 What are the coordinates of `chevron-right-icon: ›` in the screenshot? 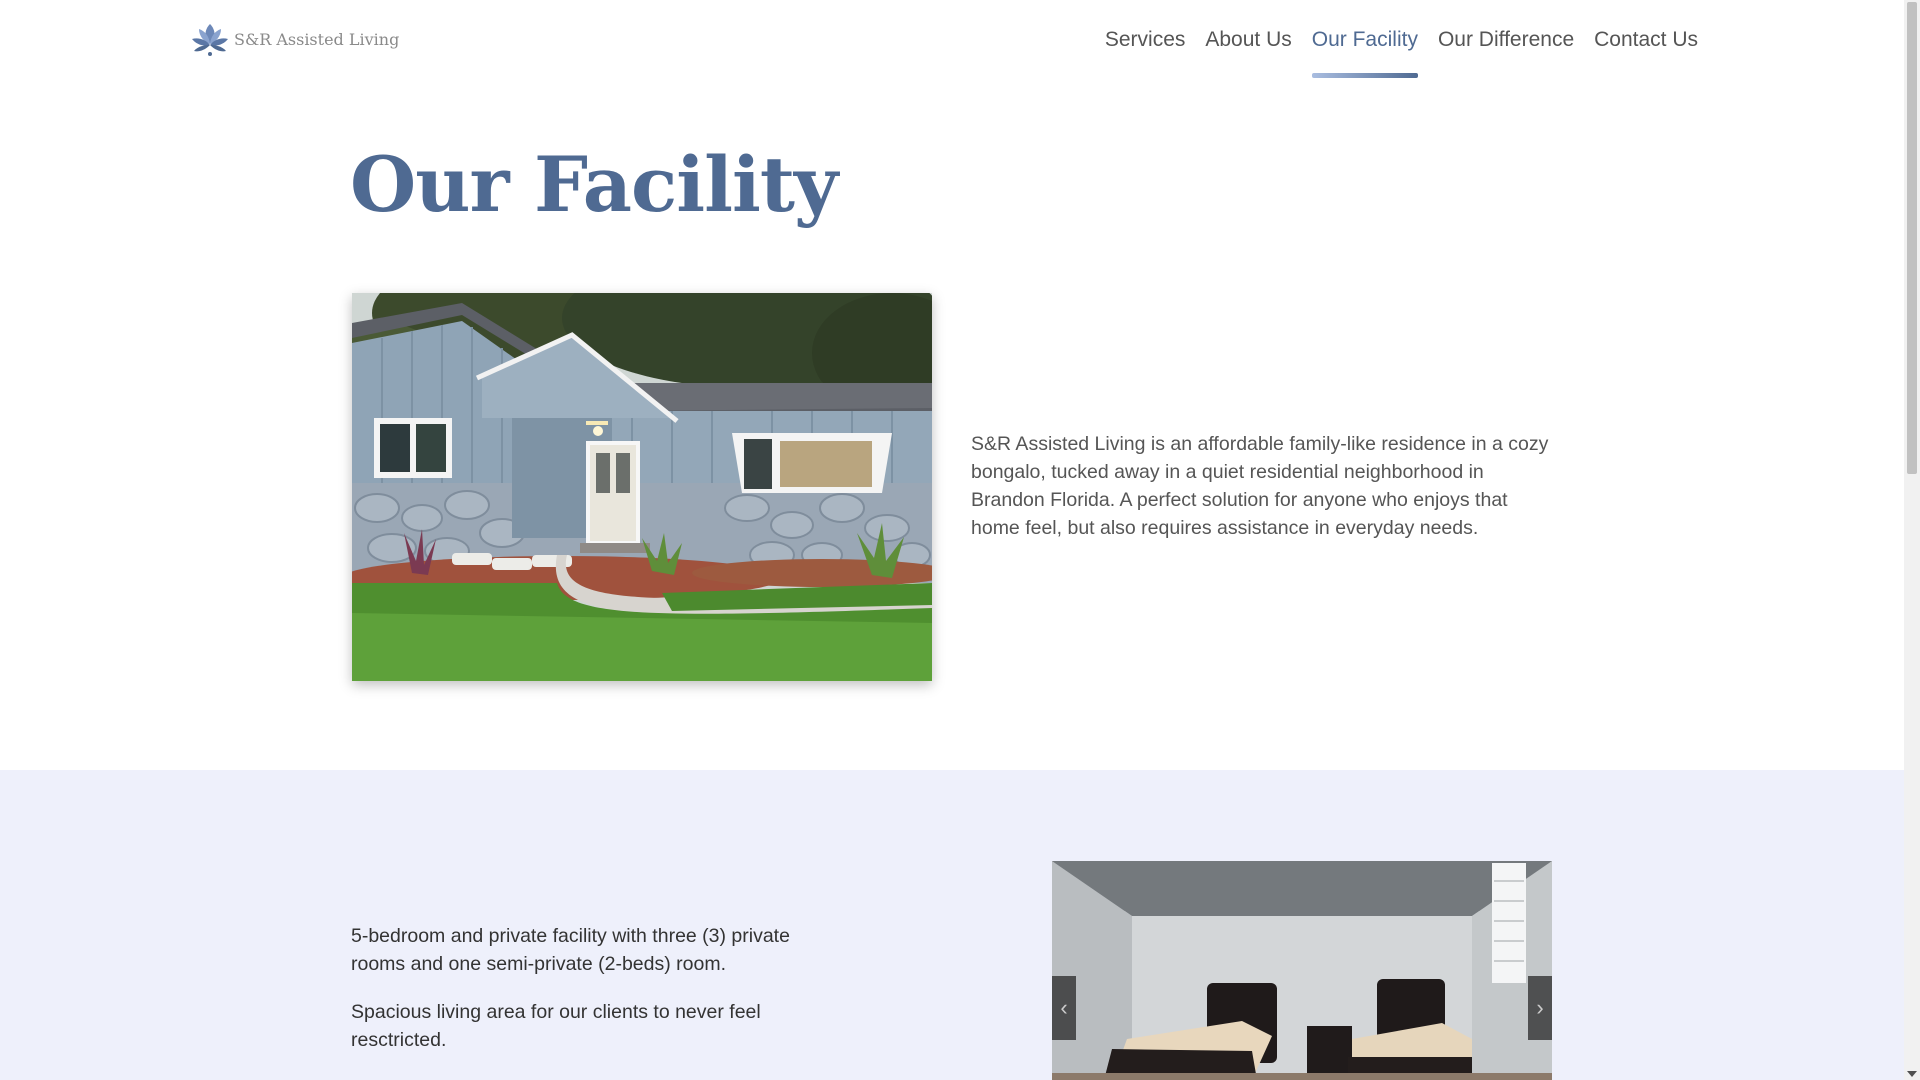 It's located at (1540, 1007).